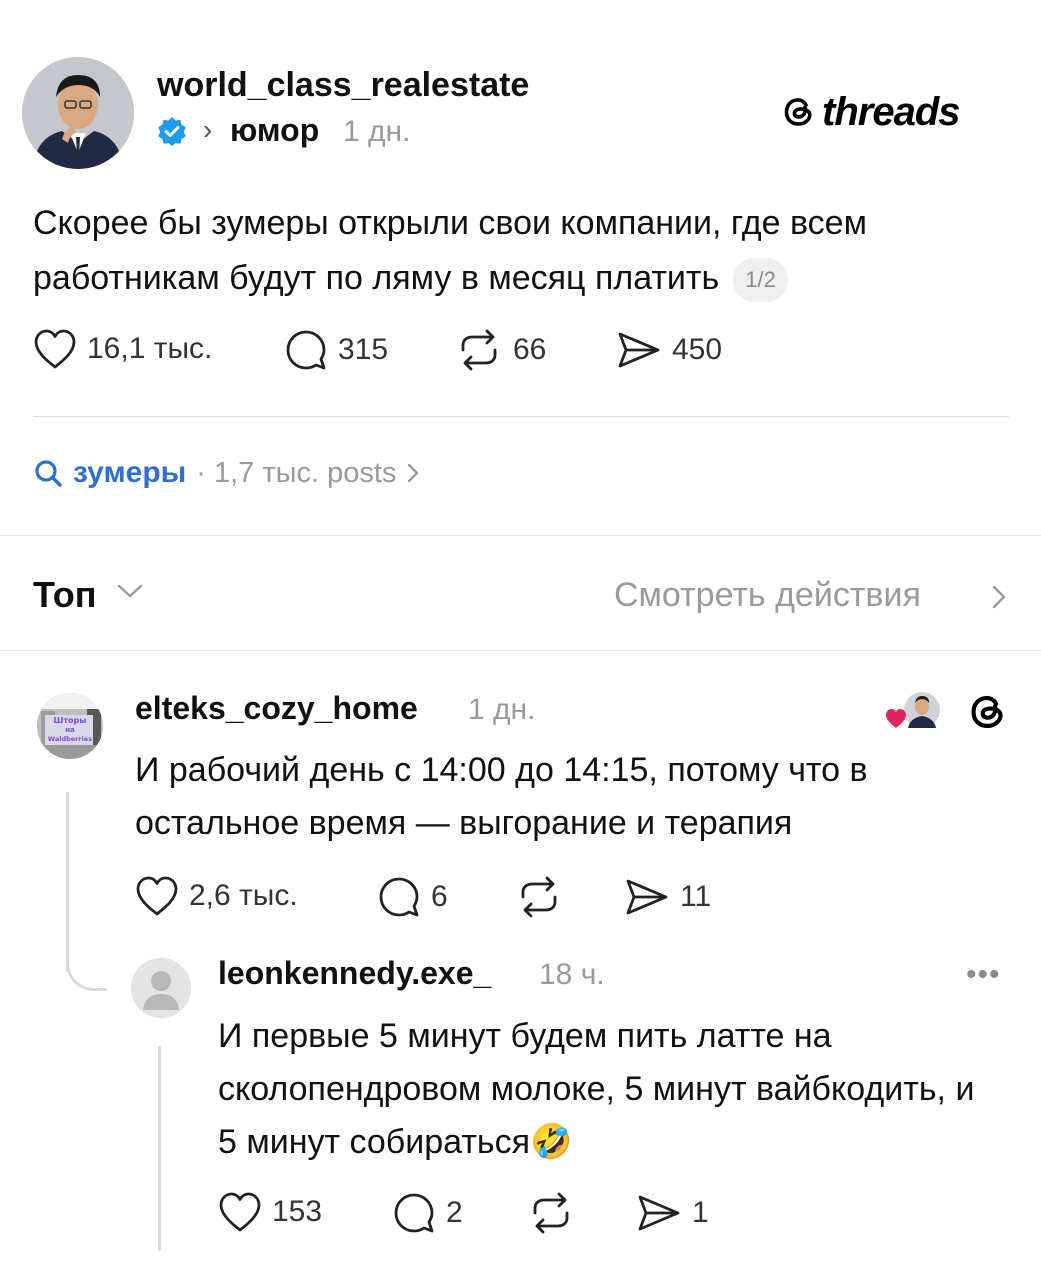  I want to click on reply-button: 6, so click(412, 897).